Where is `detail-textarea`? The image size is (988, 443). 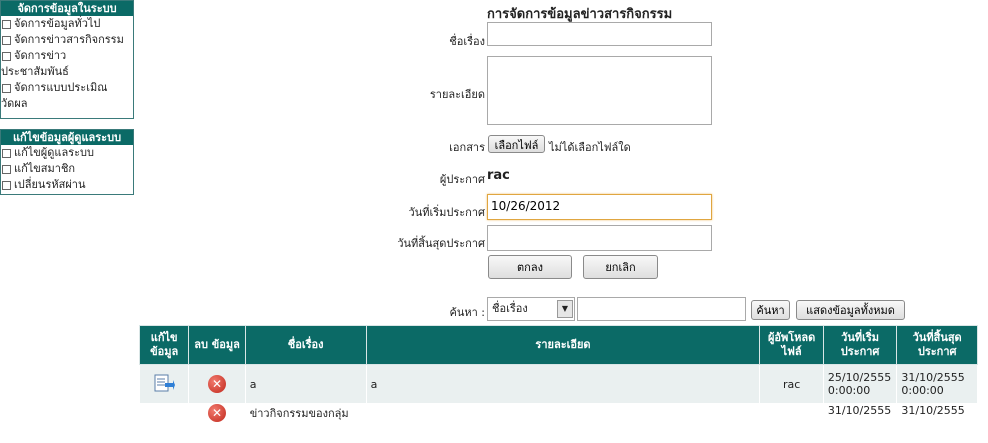
detail-textarea is located at coordinates (599, 90).